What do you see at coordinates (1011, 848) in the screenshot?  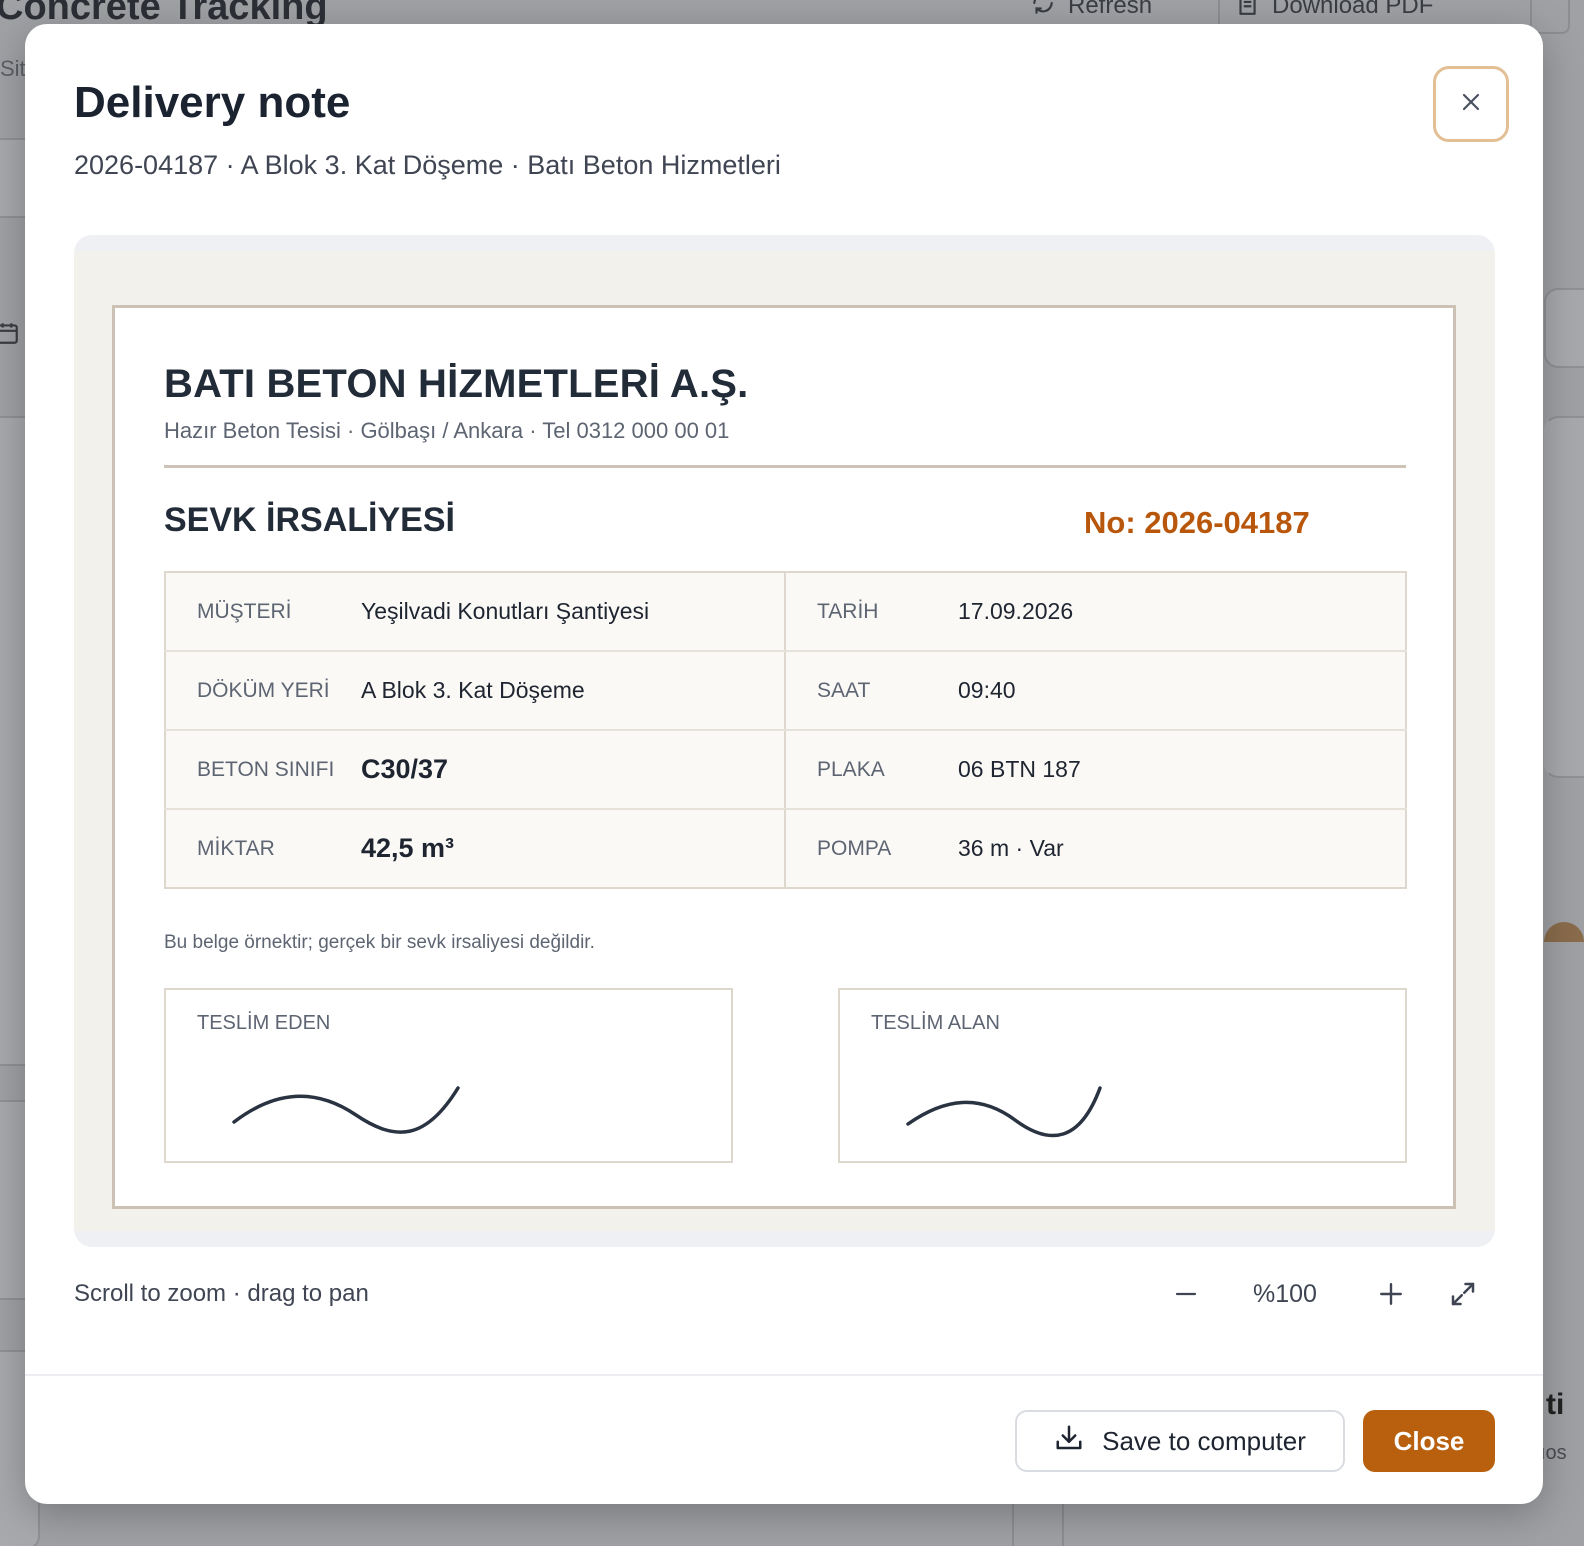 I see `field-value: 36 m · Var` at bounding box center [1011, 848].